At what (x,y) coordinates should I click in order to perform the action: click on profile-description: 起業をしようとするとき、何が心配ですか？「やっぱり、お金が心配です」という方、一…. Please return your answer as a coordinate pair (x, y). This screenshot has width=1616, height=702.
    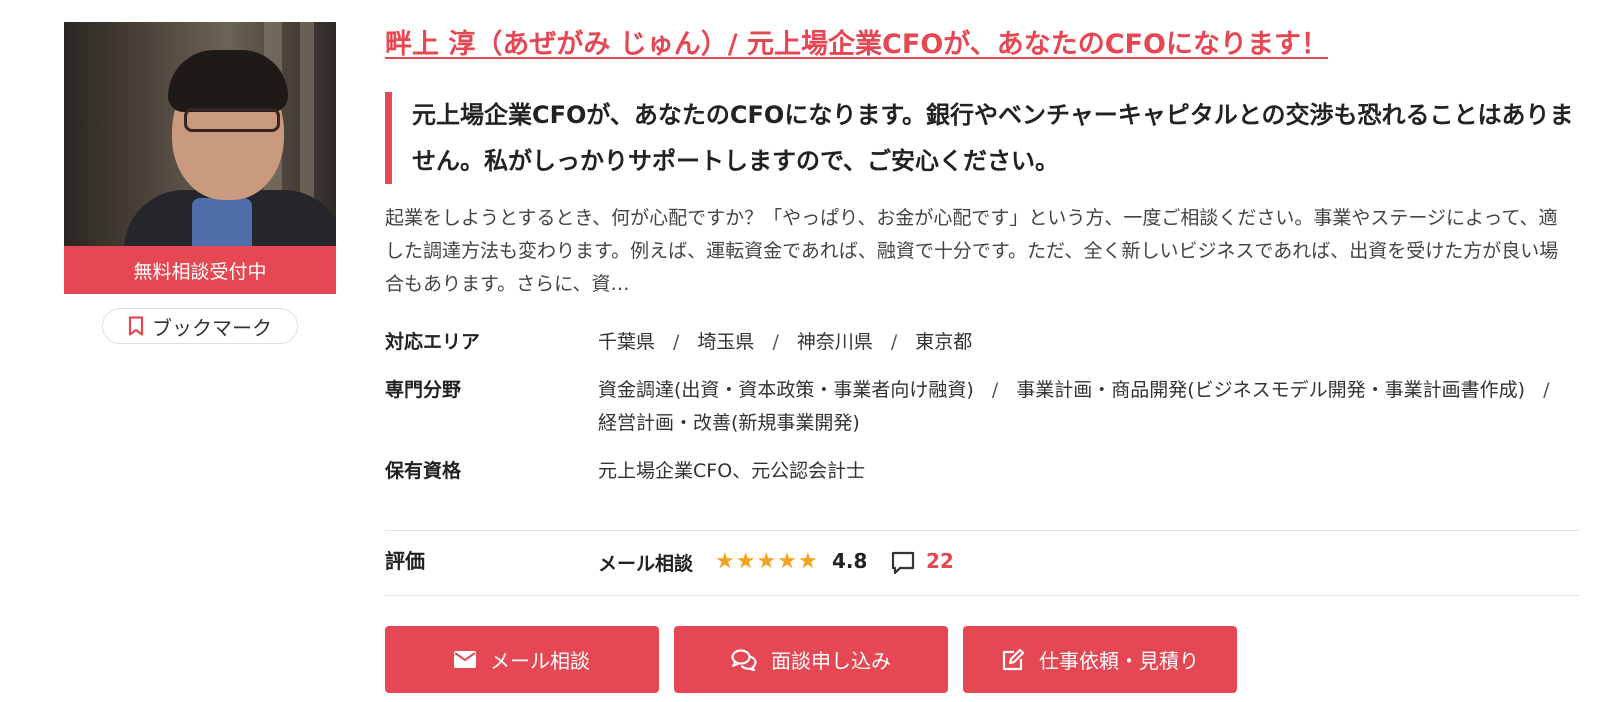
    Looking at the image, I should click on (972, 251).